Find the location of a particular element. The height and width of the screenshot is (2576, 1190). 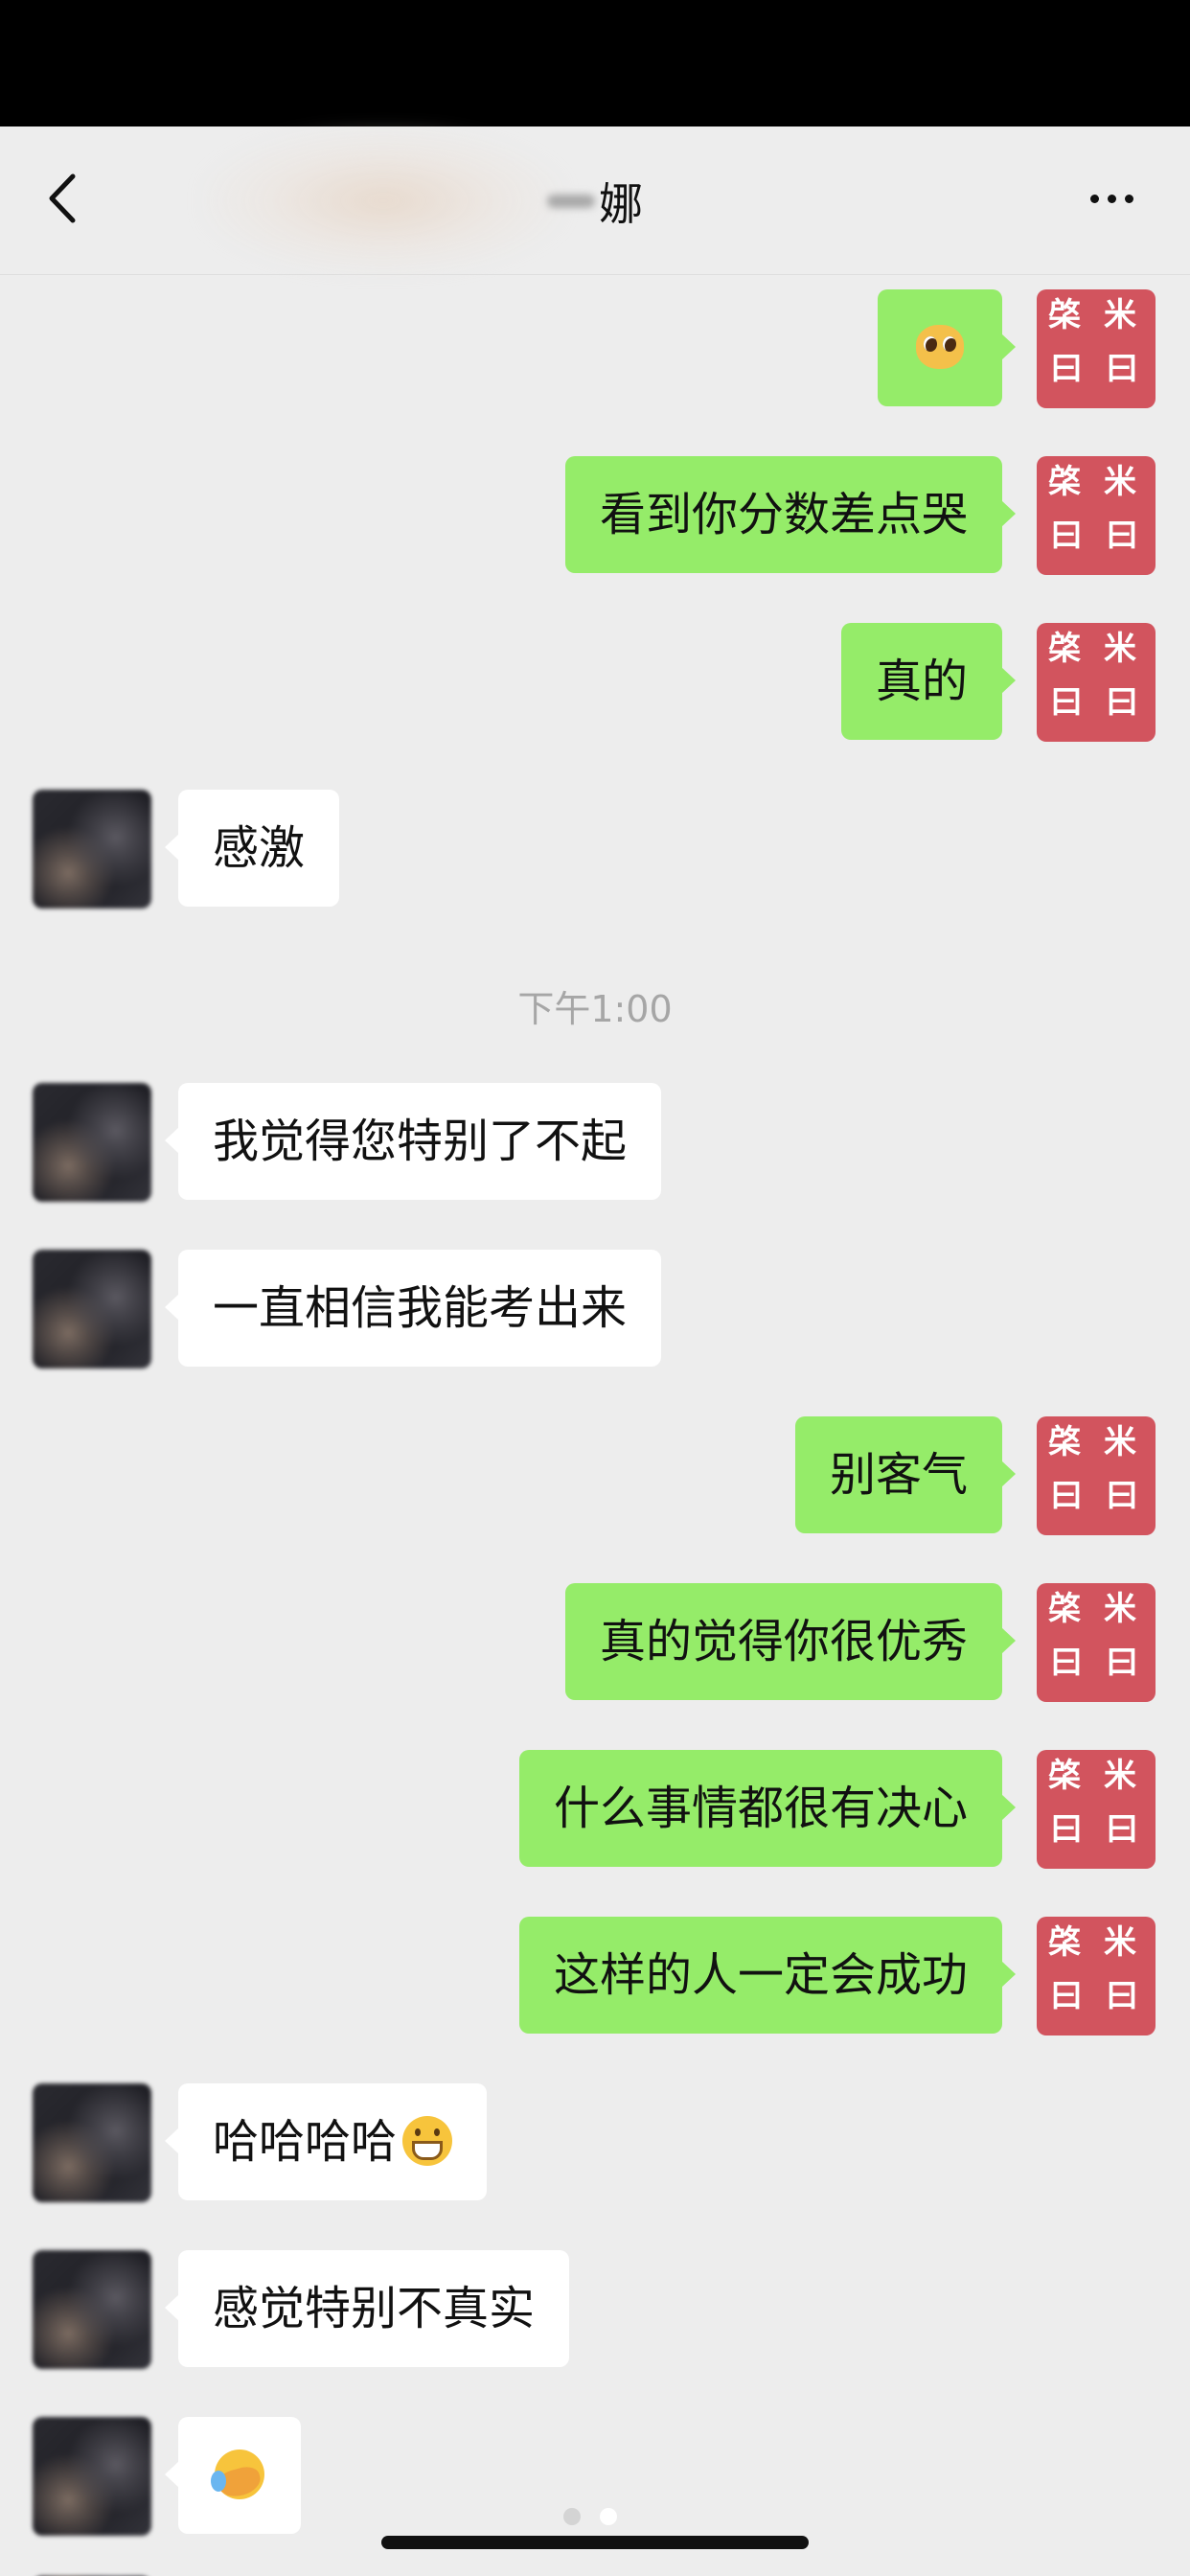

message-bubble-sent is located at coordinates (947, 347).